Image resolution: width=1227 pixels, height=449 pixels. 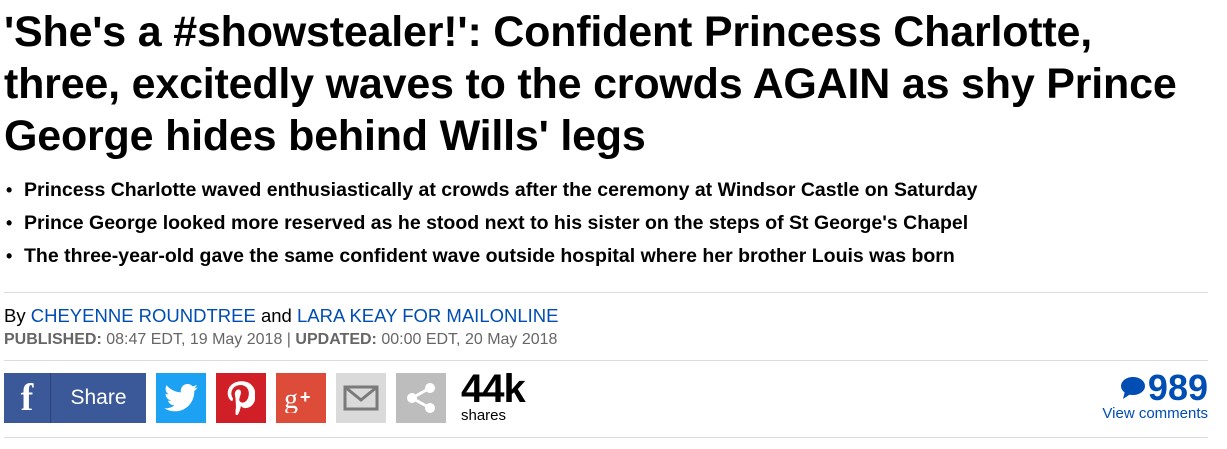 I want to click on published-label: PUBLISHED:, so click(x=53, y=339).